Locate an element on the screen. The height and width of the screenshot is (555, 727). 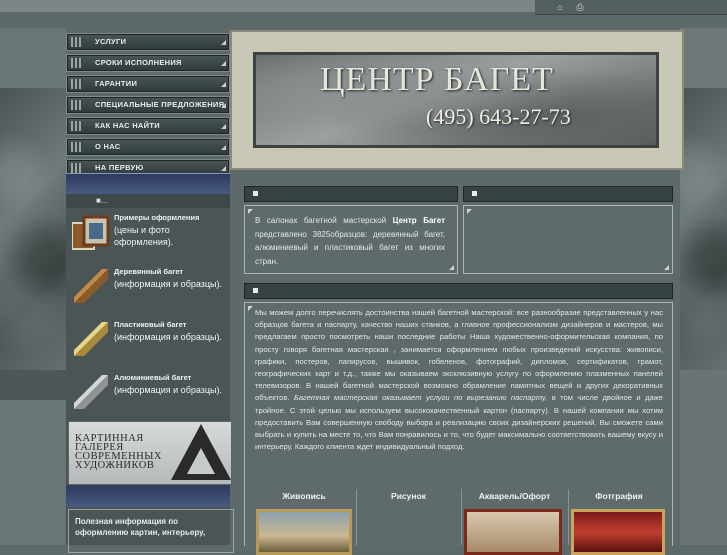
right-stone-texture is located at coordinates (703, 229).